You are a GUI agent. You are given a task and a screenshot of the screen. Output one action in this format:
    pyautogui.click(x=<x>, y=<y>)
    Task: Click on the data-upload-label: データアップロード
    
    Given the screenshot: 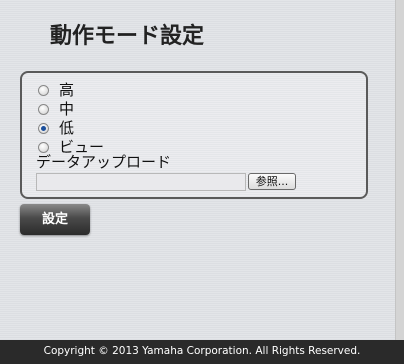 What is the action you would take?
    pyautogui.click(x=104, y=162)
    